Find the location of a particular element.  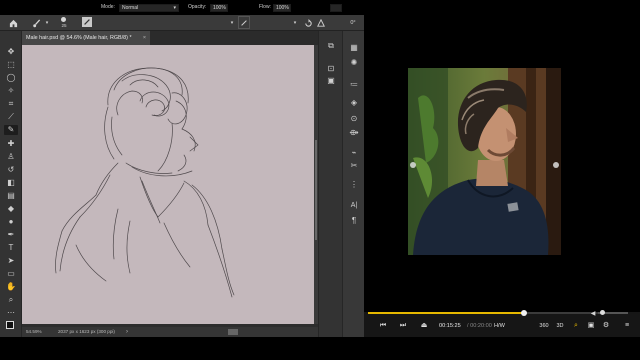

marquee-tool-icon: ⬚ is located at coordinates (11, 65).